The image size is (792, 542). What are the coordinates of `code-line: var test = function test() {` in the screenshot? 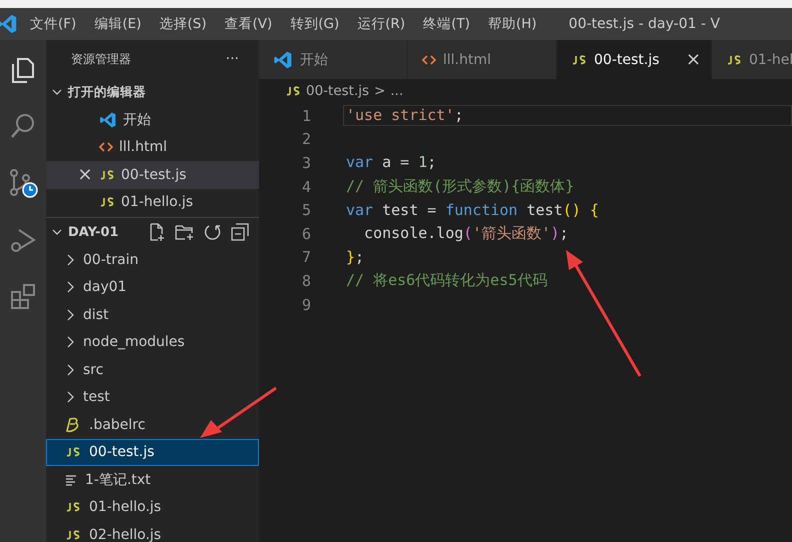 It's located at (472, 210).